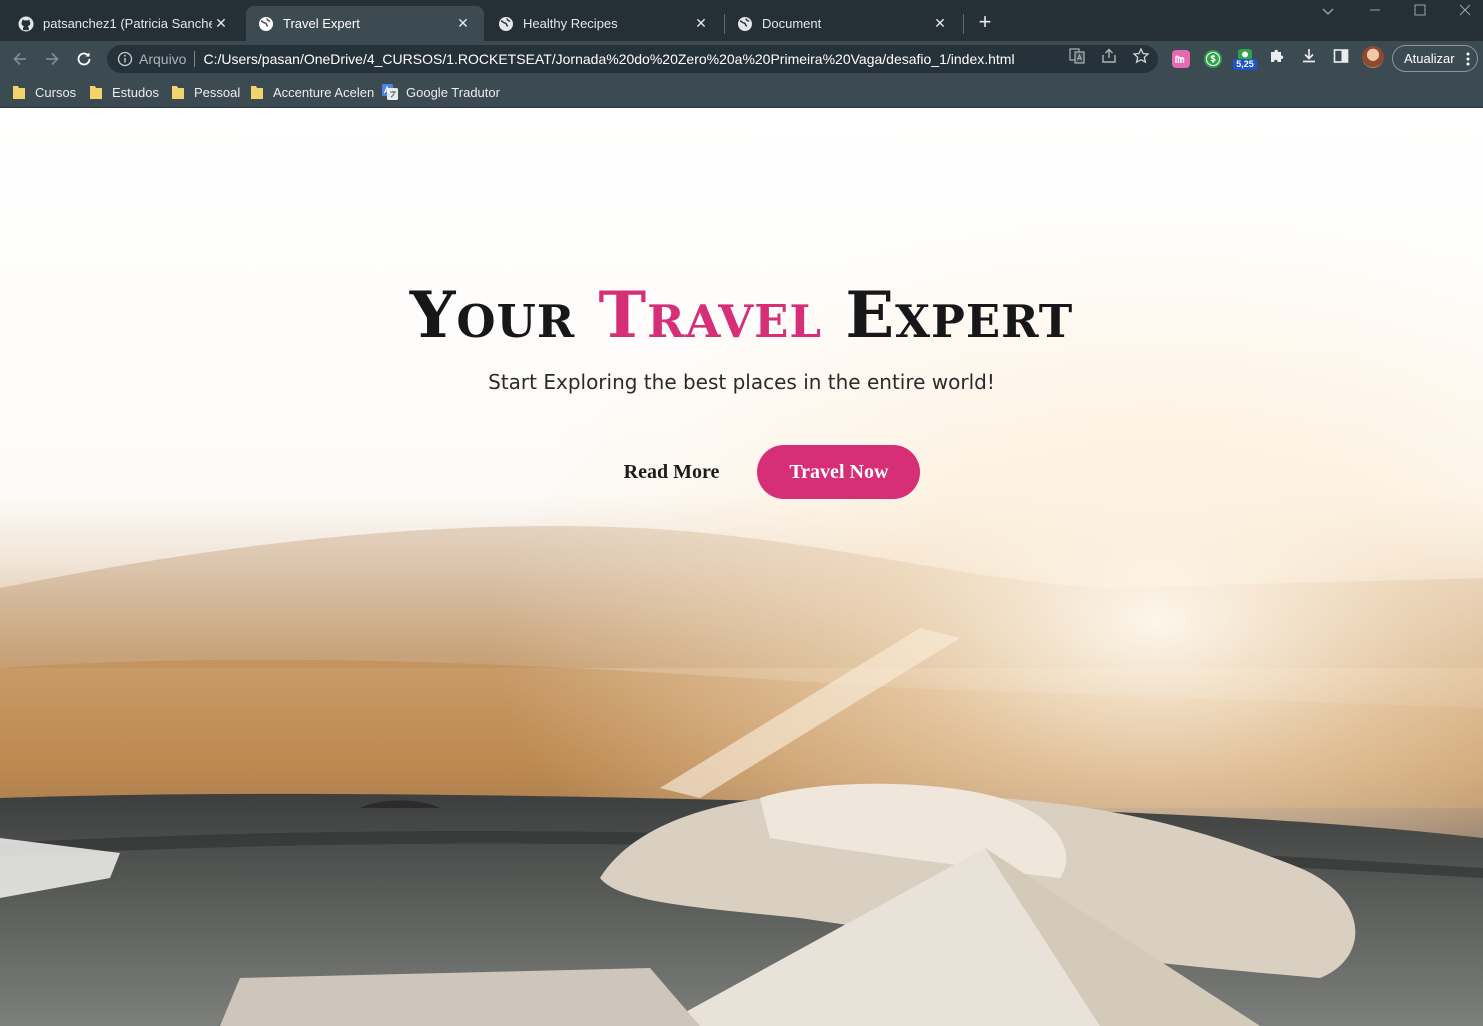 This screenshot has height=1026, width=1483. What do you see at coordinates (135, 92) in the screenshot?
I see `bookmark-label: Estudos` at bounding box center [135, 92].